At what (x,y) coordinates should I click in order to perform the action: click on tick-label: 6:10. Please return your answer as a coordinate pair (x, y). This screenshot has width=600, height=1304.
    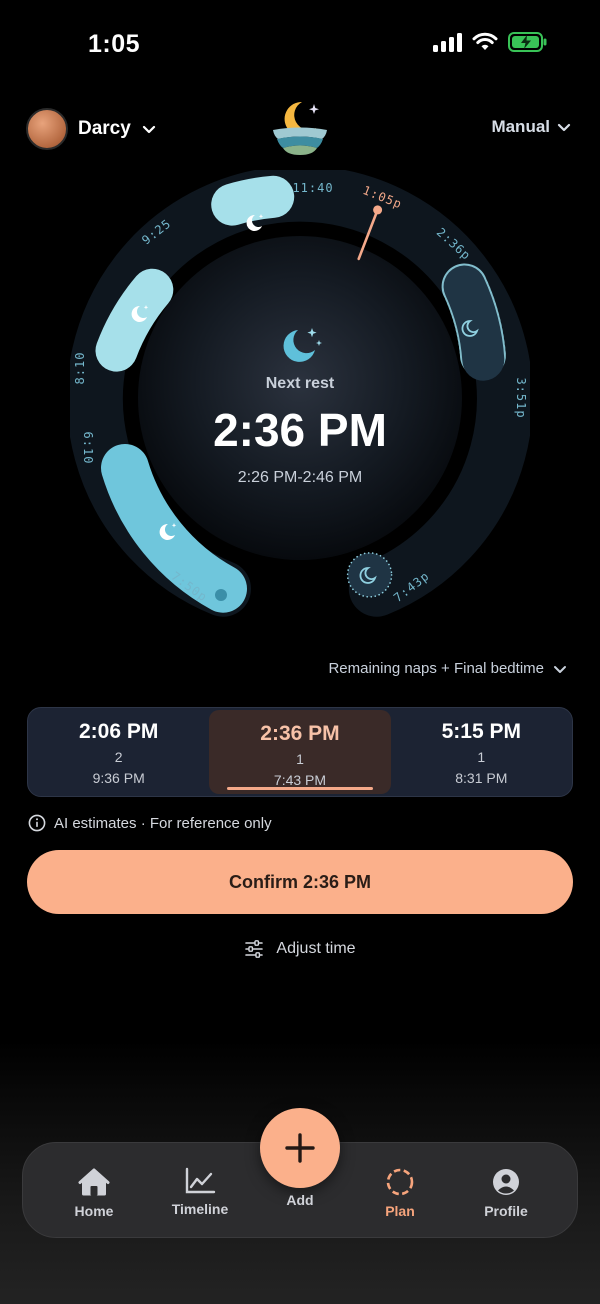
    Looking at the image, I should click on (88, 448).